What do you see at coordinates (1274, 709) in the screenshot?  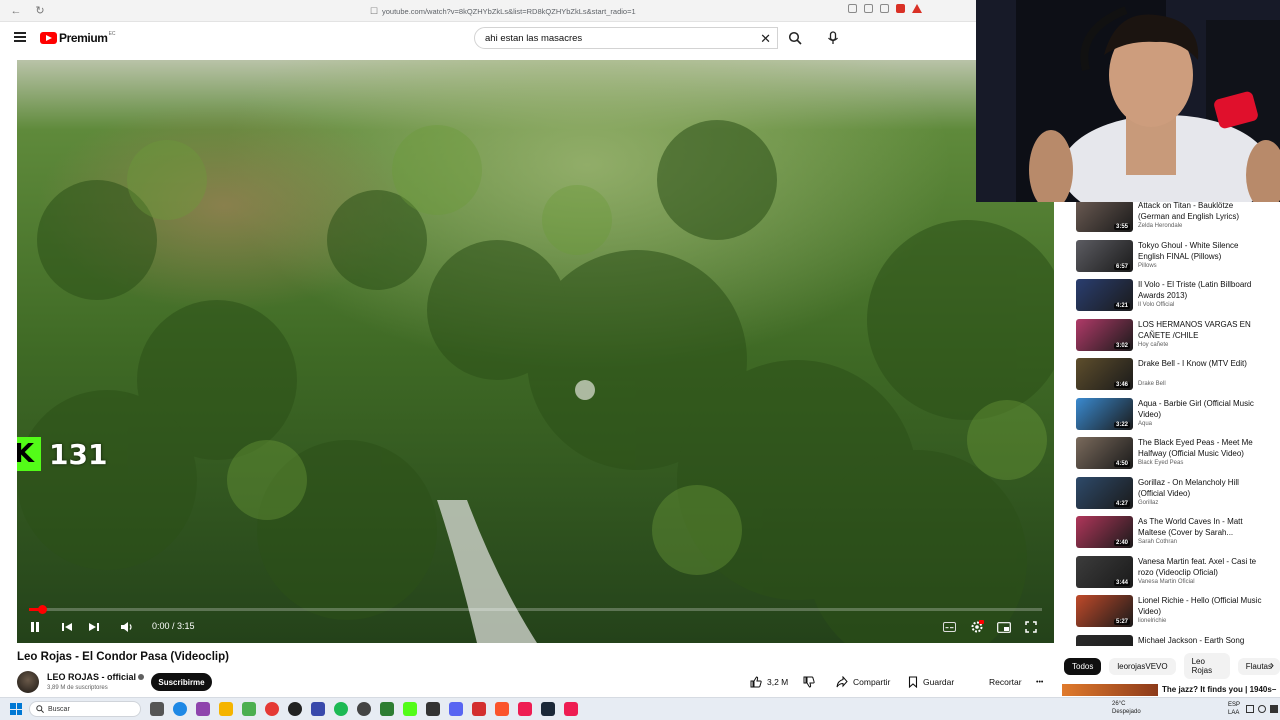 I see `battery-icon` at bounding box center [1274, 709].